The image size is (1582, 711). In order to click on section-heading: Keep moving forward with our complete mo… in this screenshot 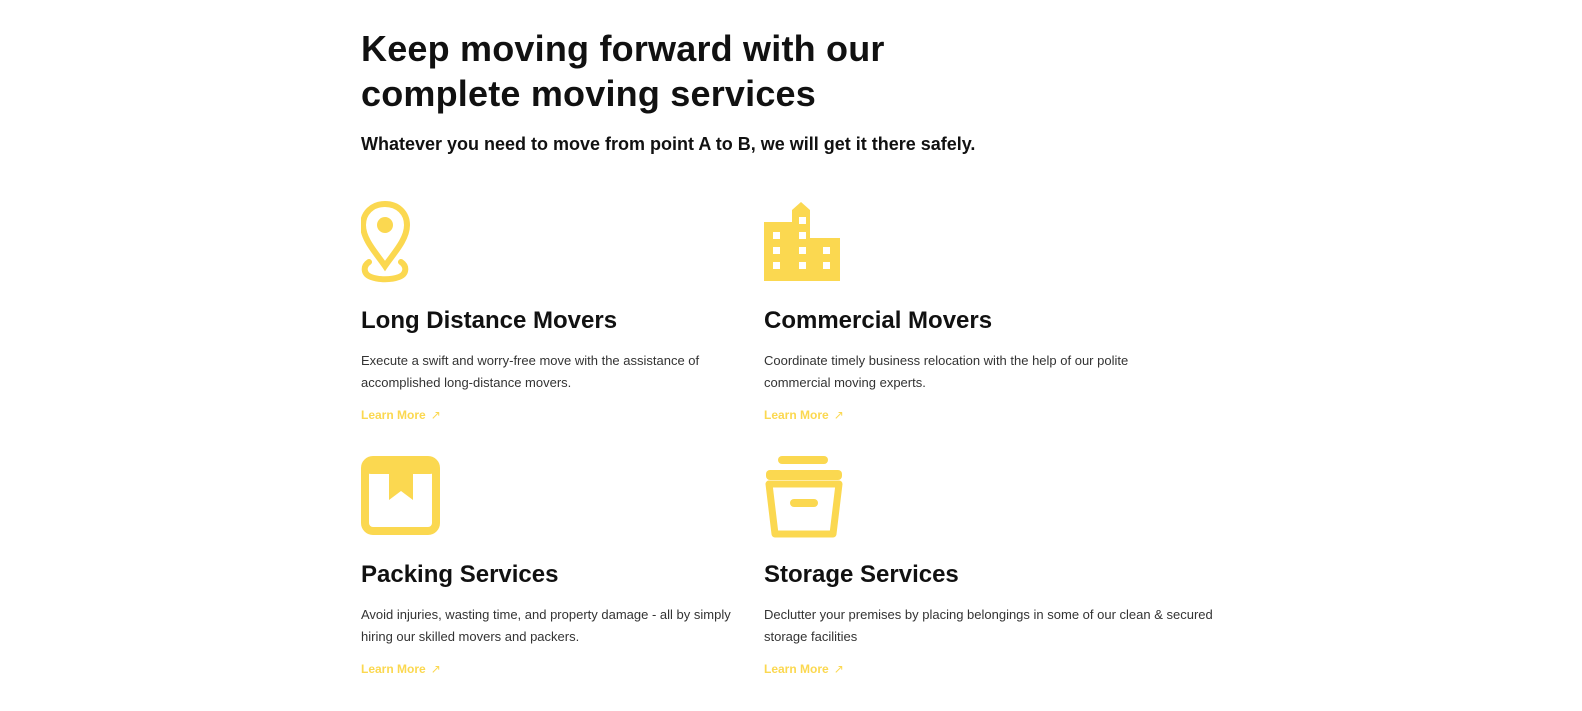, I will do `click(623, 71)`.